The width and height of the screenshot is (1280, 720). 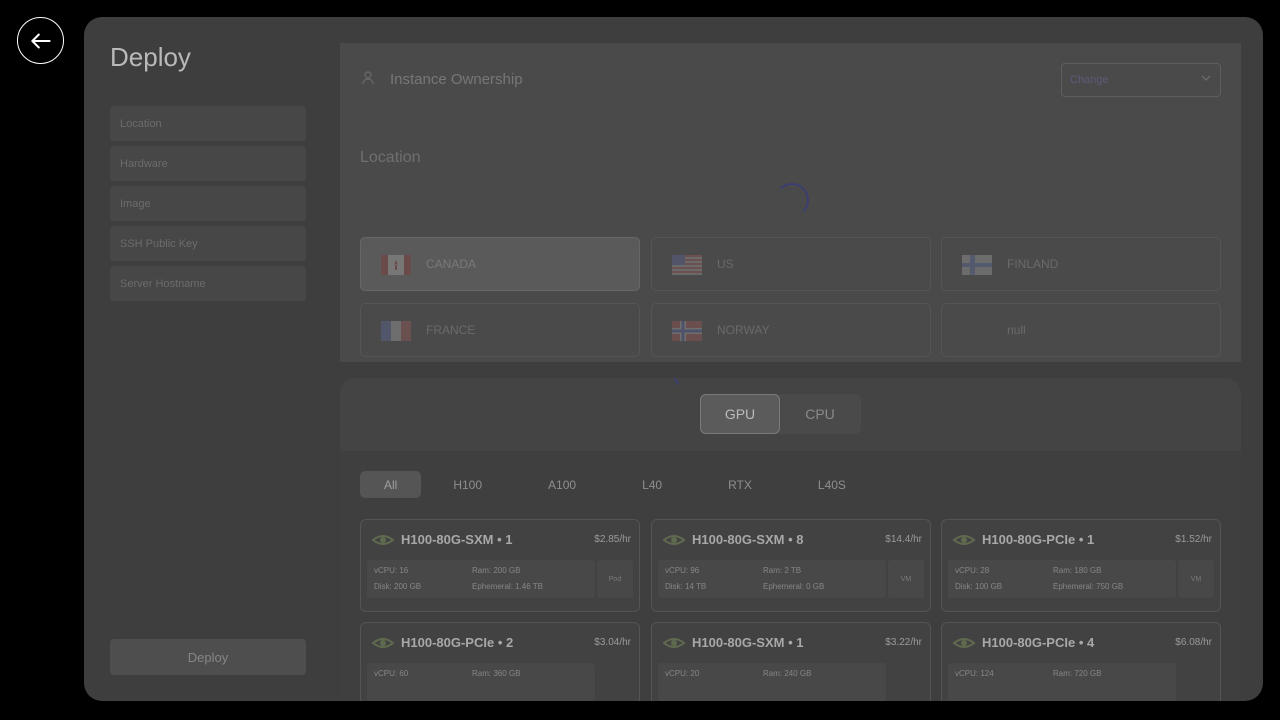 I want to click on spec-disk: Disk: 200 GB, so click(x=398, y=586).